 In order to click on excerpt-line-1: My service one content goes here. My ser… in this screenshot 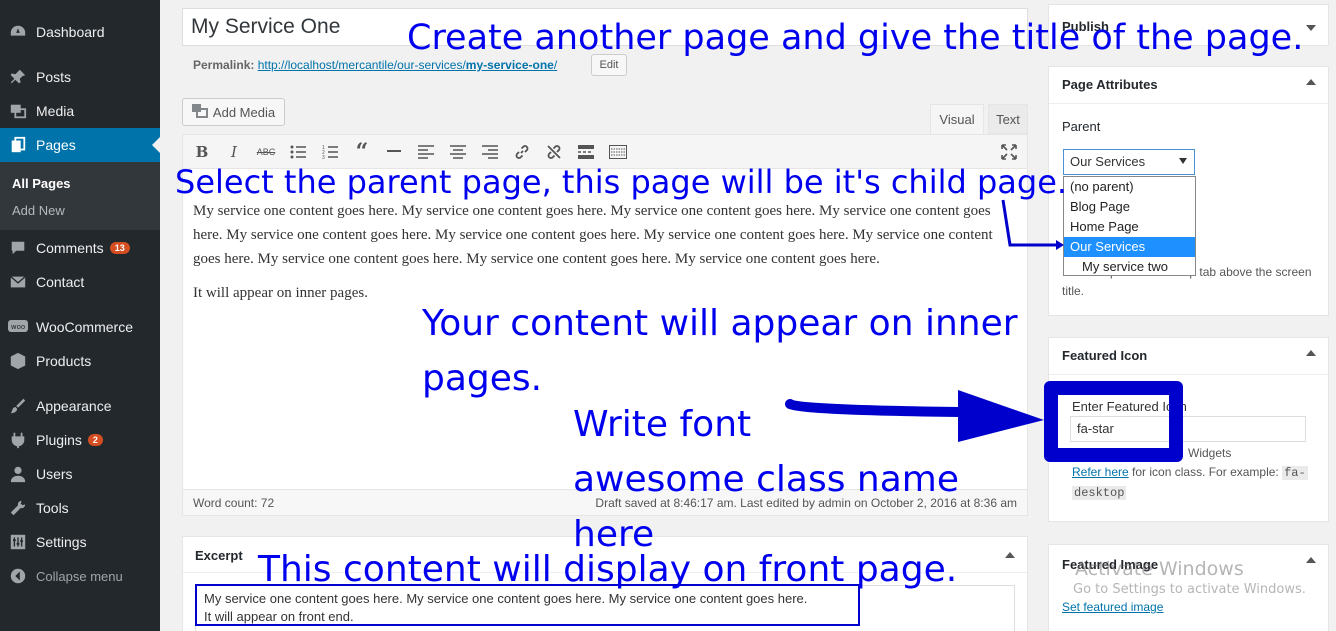, I will do `click(506, 598)`.